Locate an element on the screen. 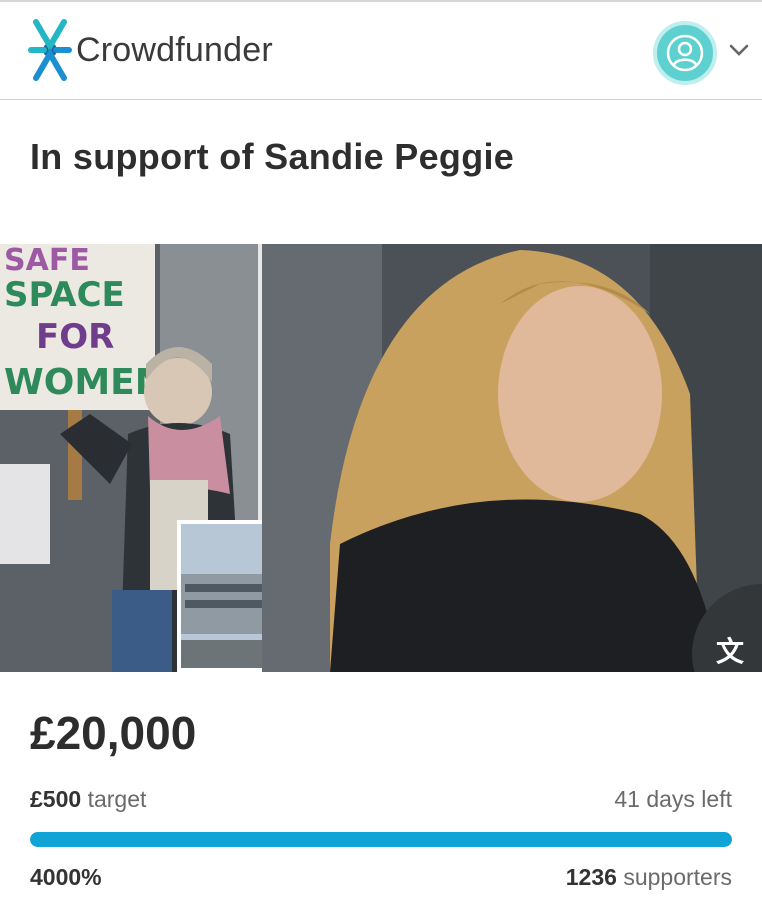  sign-line-1: SAFE is located at coordinates (47, 261).